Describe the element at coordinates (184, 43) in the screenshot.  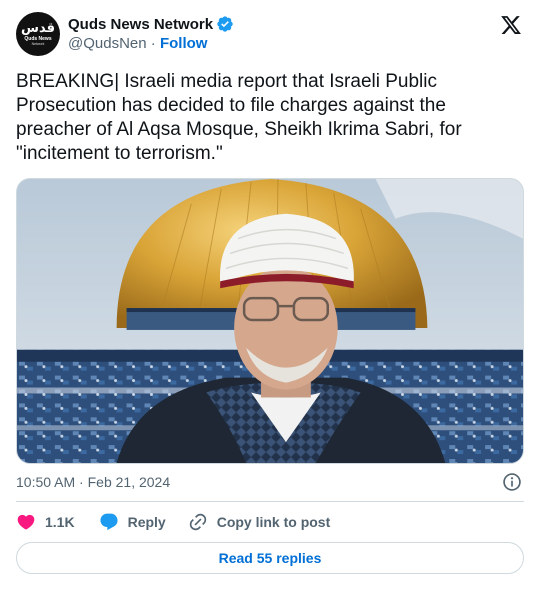
I see `follow-button: Follow` at that location.